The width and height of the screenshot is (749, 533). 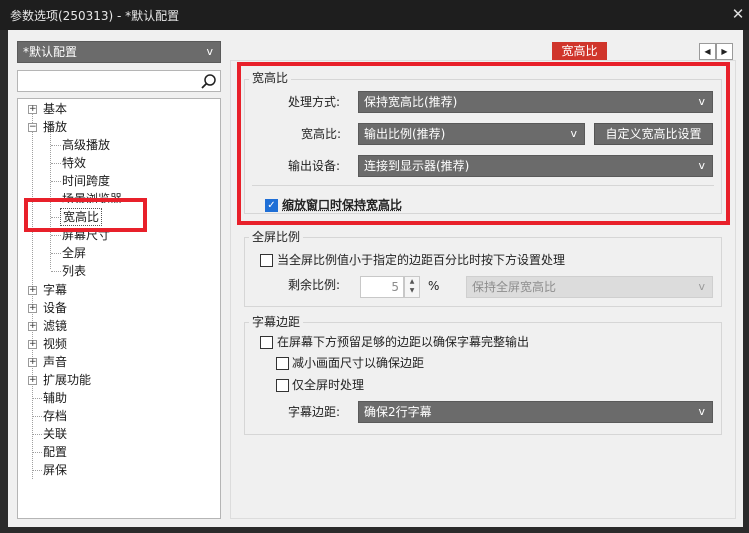 What do you see at coordinates (119, 81) in the screenshot?
I see `search-input` at bounding box center [119, 81].